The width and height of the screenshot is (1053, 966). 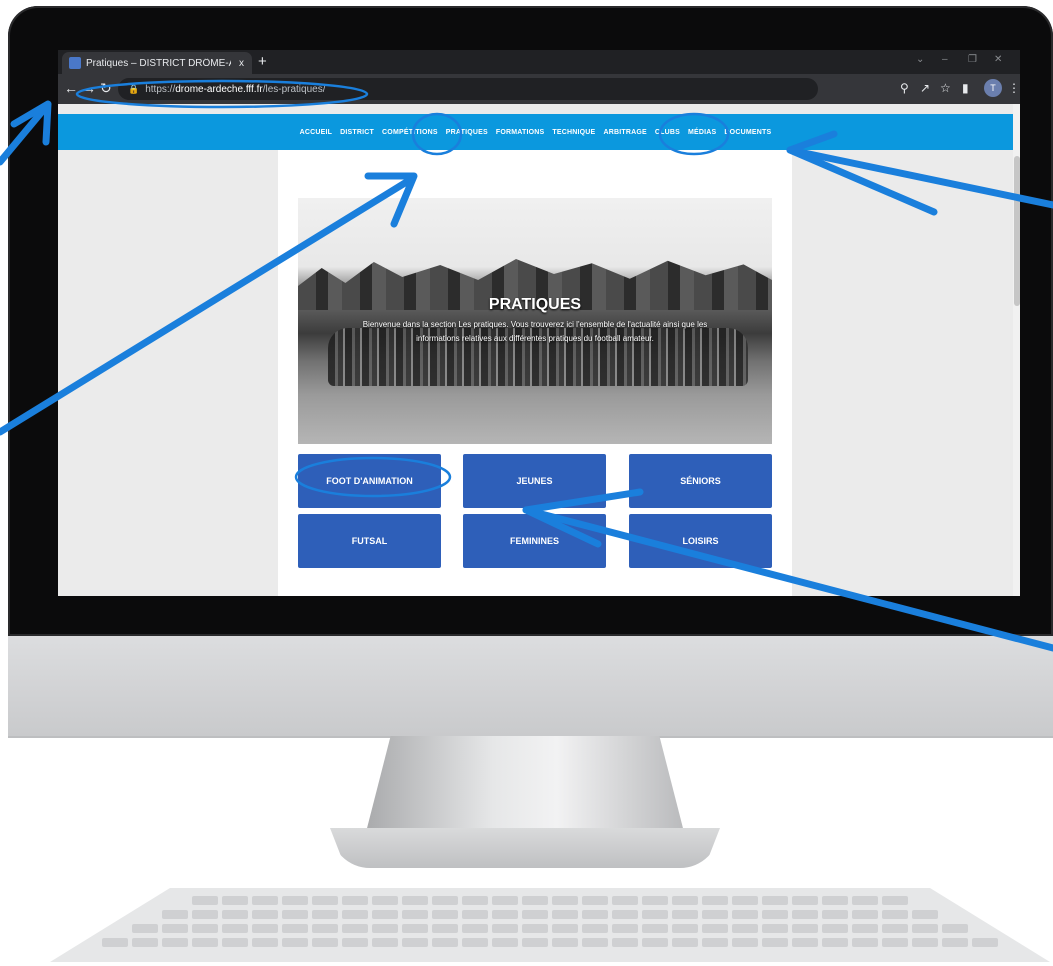 What do you see at coordinates (573, 132) in the screenshot?
I see `nav-technique: TECHNIQUE` at bounding box center [573, 132].